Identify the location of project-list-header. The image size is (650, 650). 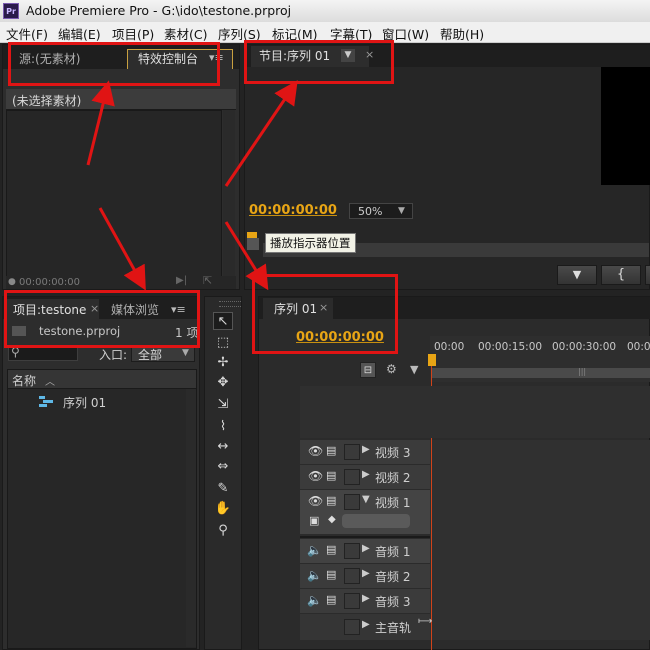
(102, 379).